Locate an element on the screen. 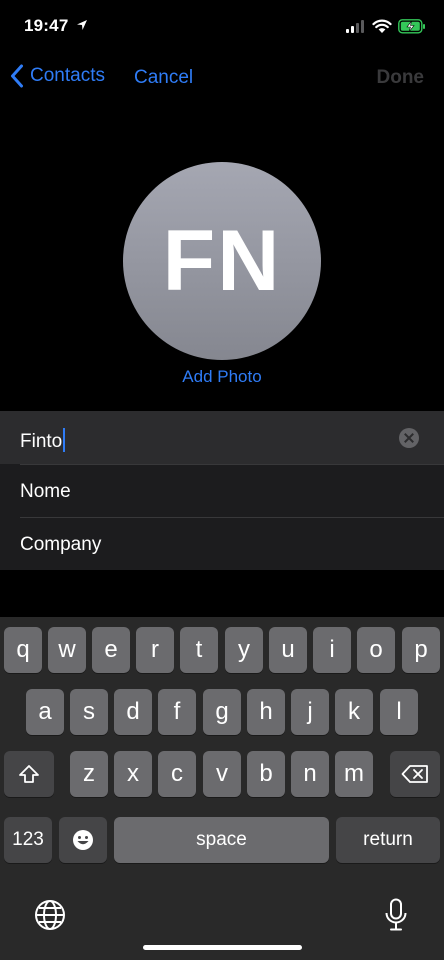 The width and height of the screenshot is (444, 960). delete-key is located at coordinates (415, 774).